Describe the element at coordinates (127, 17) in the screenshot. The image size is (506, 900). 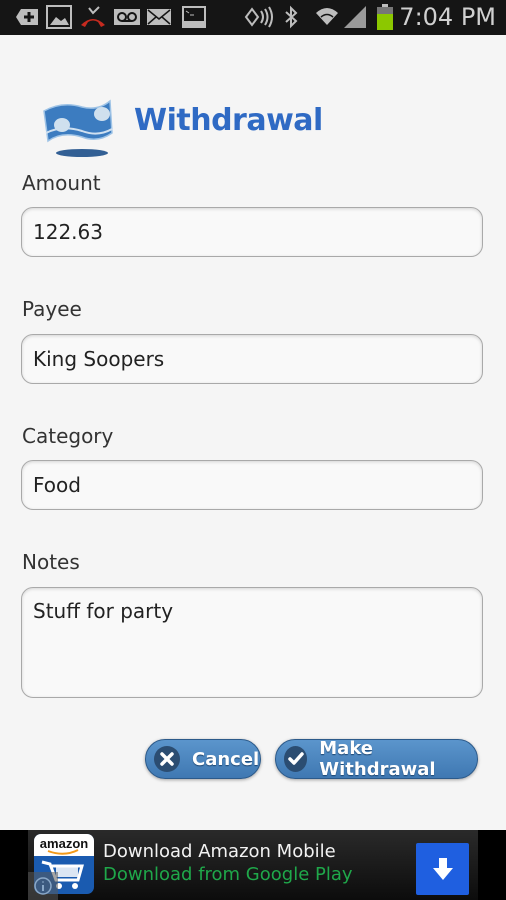
I see `voicemail-icon` at that location.